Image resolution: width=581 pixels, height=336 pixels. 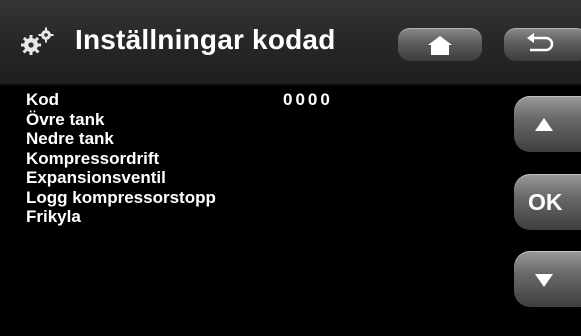 I want to click on page-title: Inställningar kodad, so click(x=205, y=39).